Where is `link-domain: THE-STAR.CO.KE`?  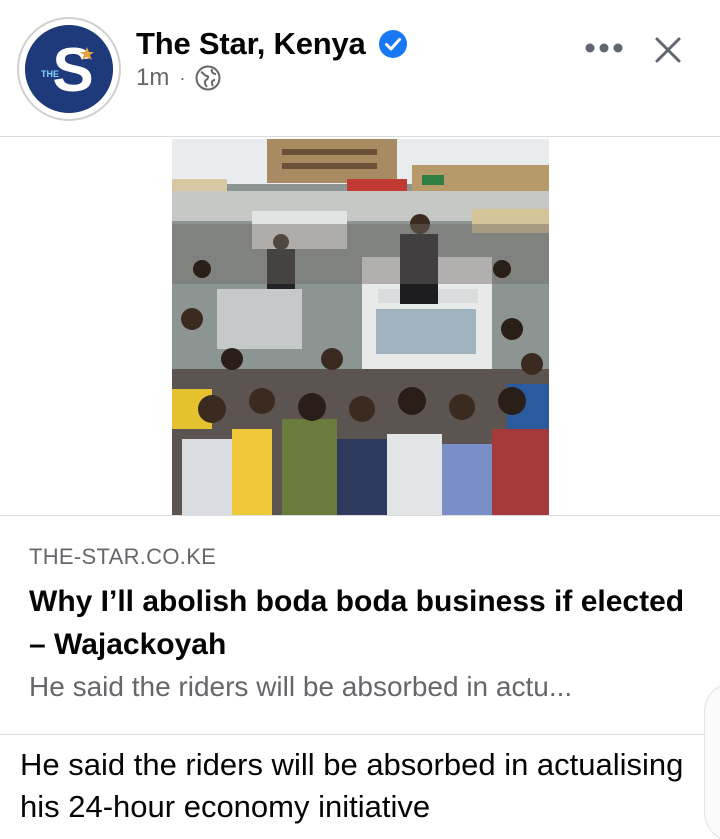 link-domain: THE-STAR.CO.KE is located at coordinates (123, 556).